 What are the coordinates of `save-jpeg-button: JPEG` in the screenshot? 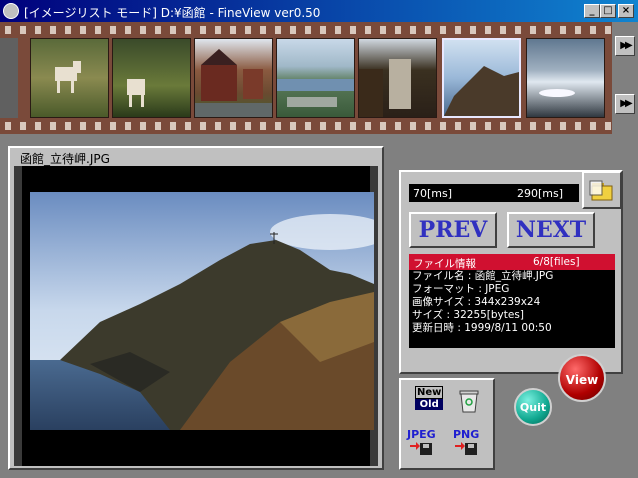 It's located at (421, 444).